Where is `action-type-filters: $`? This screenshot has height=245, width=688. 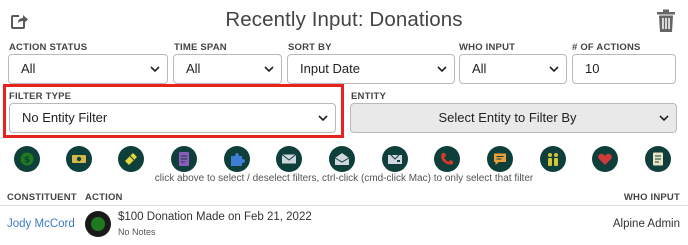
action-type-filters: $ is located at coordinates (344, 159).